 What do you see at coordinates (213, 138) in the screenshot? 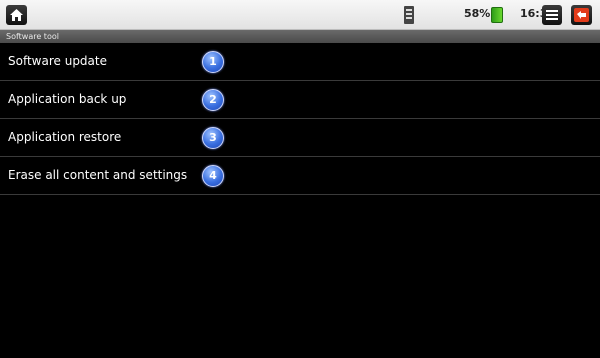
I see `number-badge: 3` at bounding box center [213, 138].